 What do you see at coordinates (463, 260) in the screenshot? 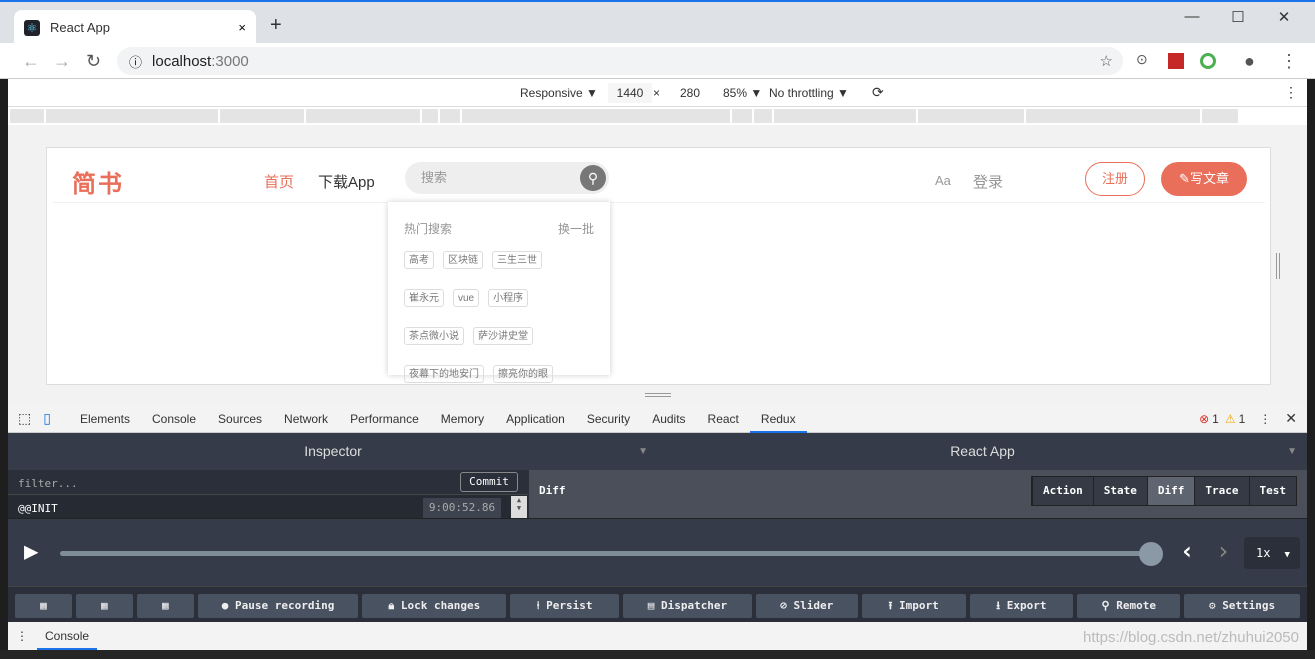
I see `hot-tag: 区块链` at bounding box center [463, 260].